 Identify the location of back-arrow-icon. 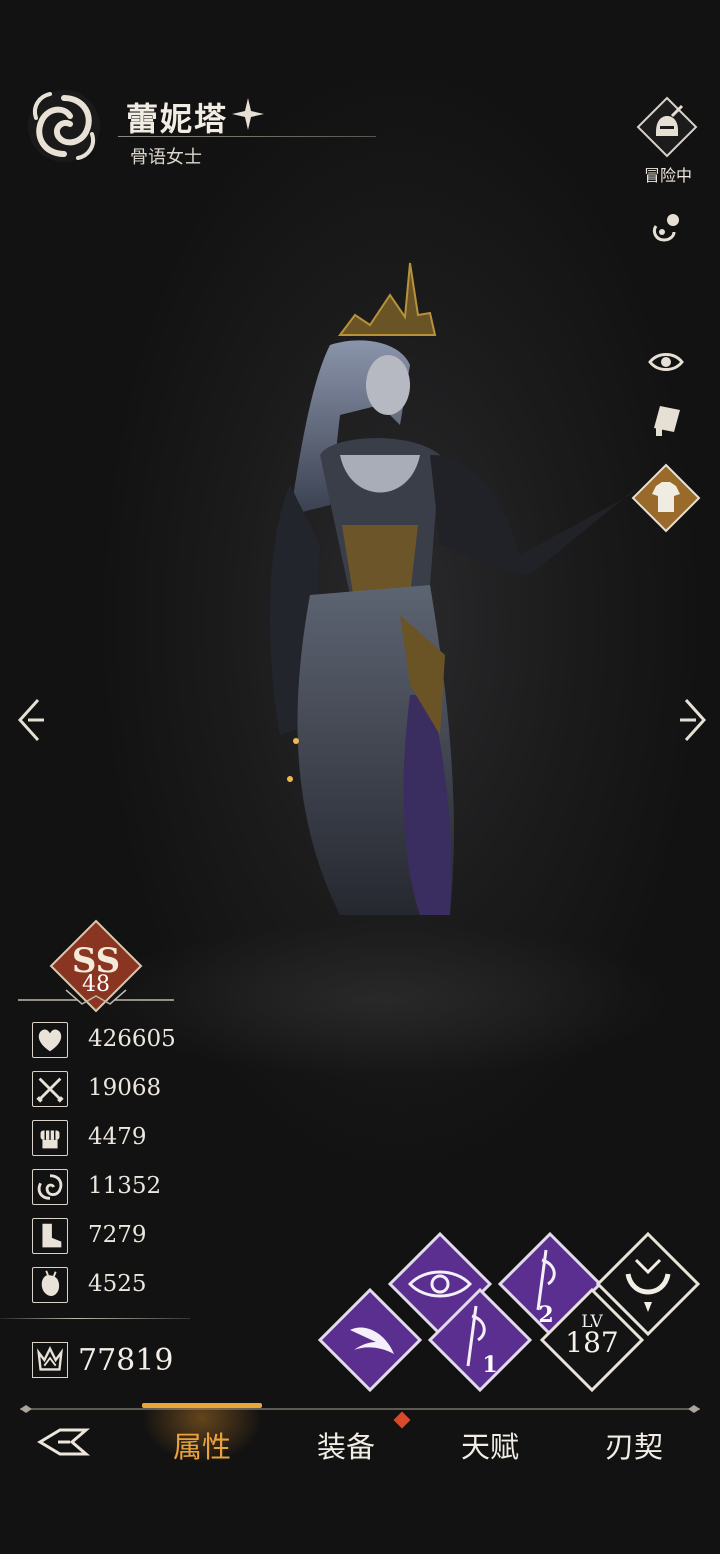
(64, 1442).